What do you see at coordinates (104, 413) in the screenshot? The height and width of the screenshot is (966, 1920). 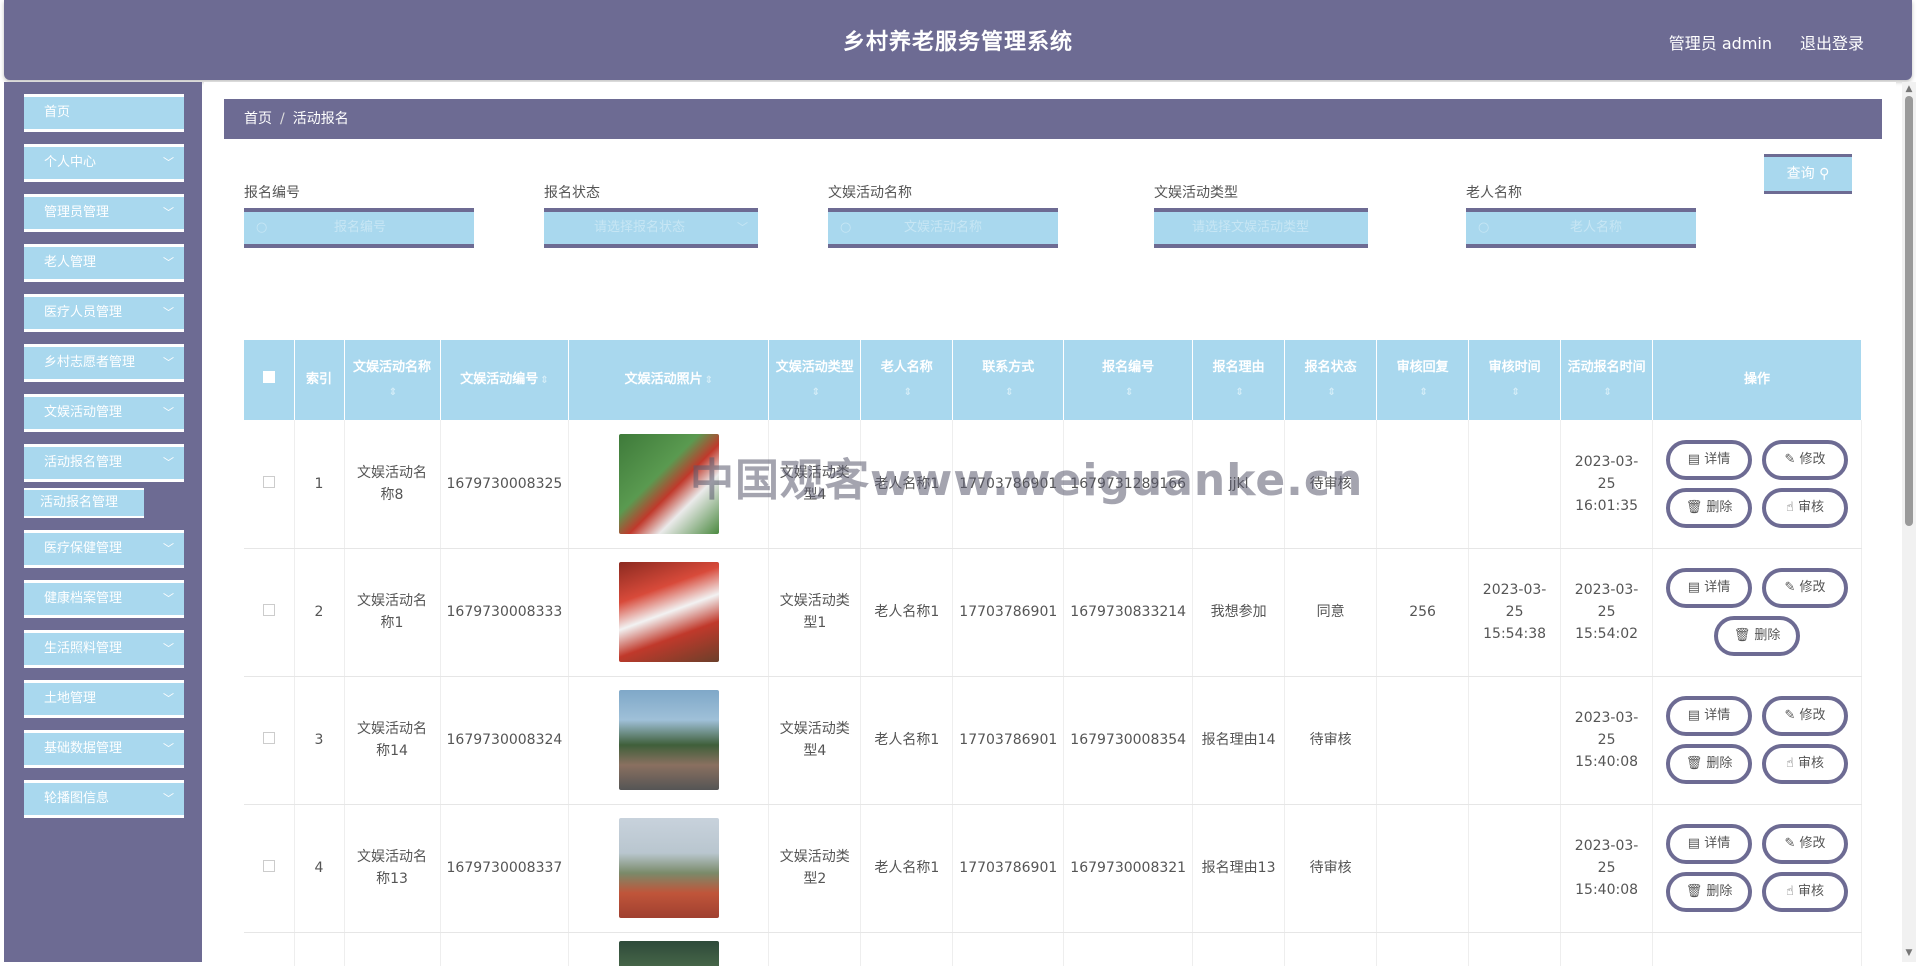 I see `sidebar-item-activity: 文娱活动管理 ﹀` at bounding box center [104, 413].